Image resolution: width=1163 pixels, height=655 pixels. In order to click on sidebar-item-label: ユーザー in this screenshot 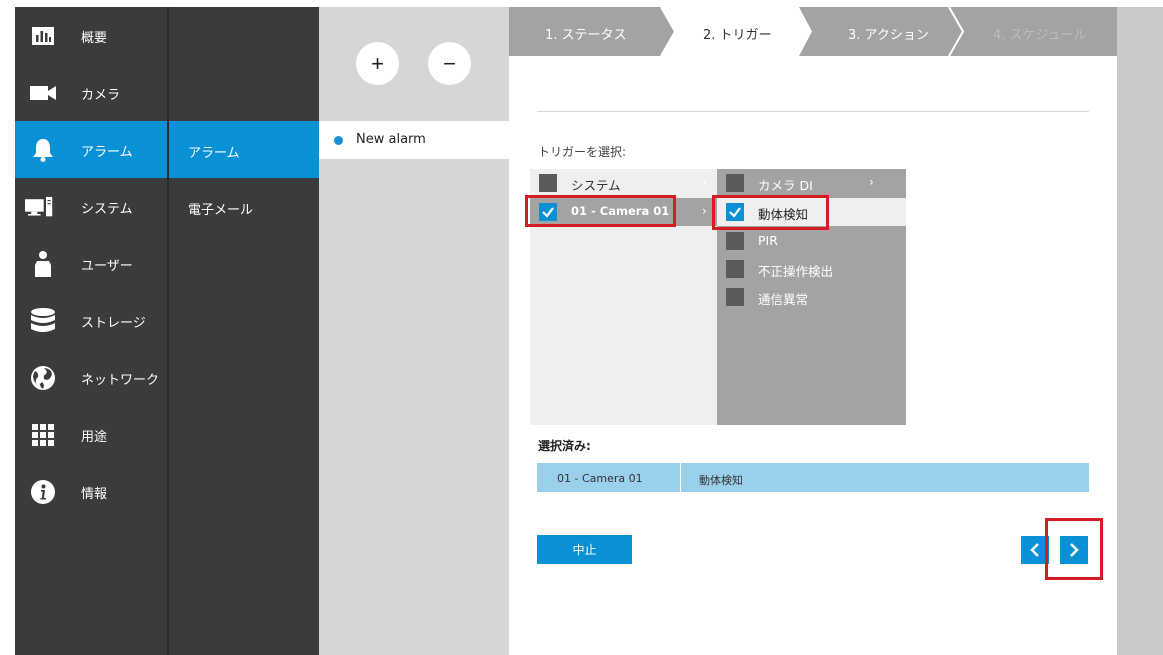, I will do `click(107, 266)`.